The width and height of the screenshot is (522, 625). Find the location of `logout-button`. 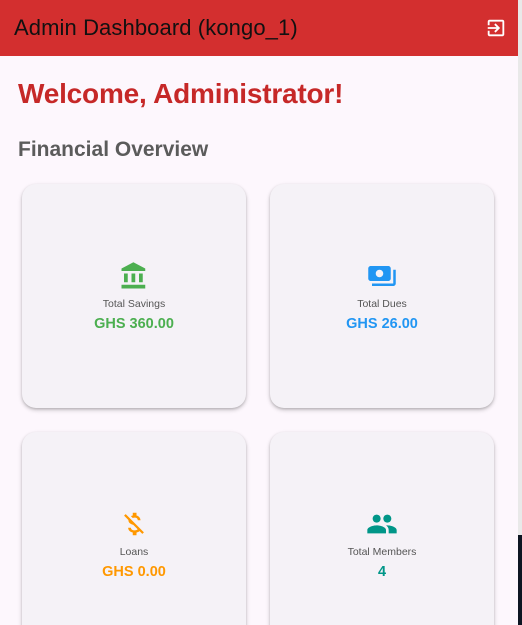

logout-button is located at coordinates (496, 28).